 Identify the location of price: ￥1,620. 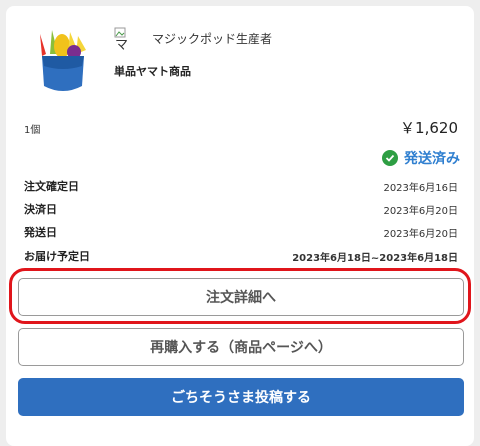
(429, 128).